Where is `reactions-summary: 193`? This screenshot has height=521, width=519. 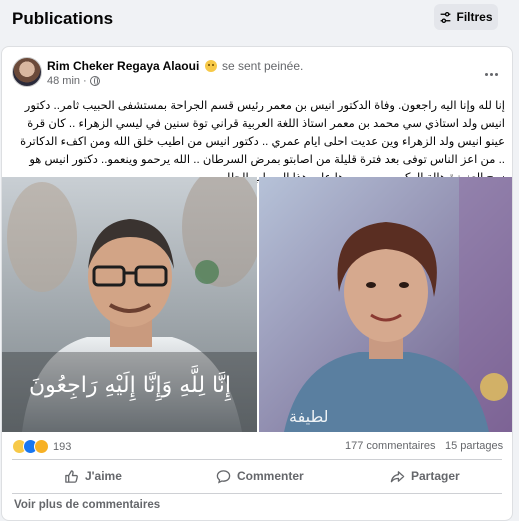
reactions-summary: 193 is located at coordinates (41, 446).